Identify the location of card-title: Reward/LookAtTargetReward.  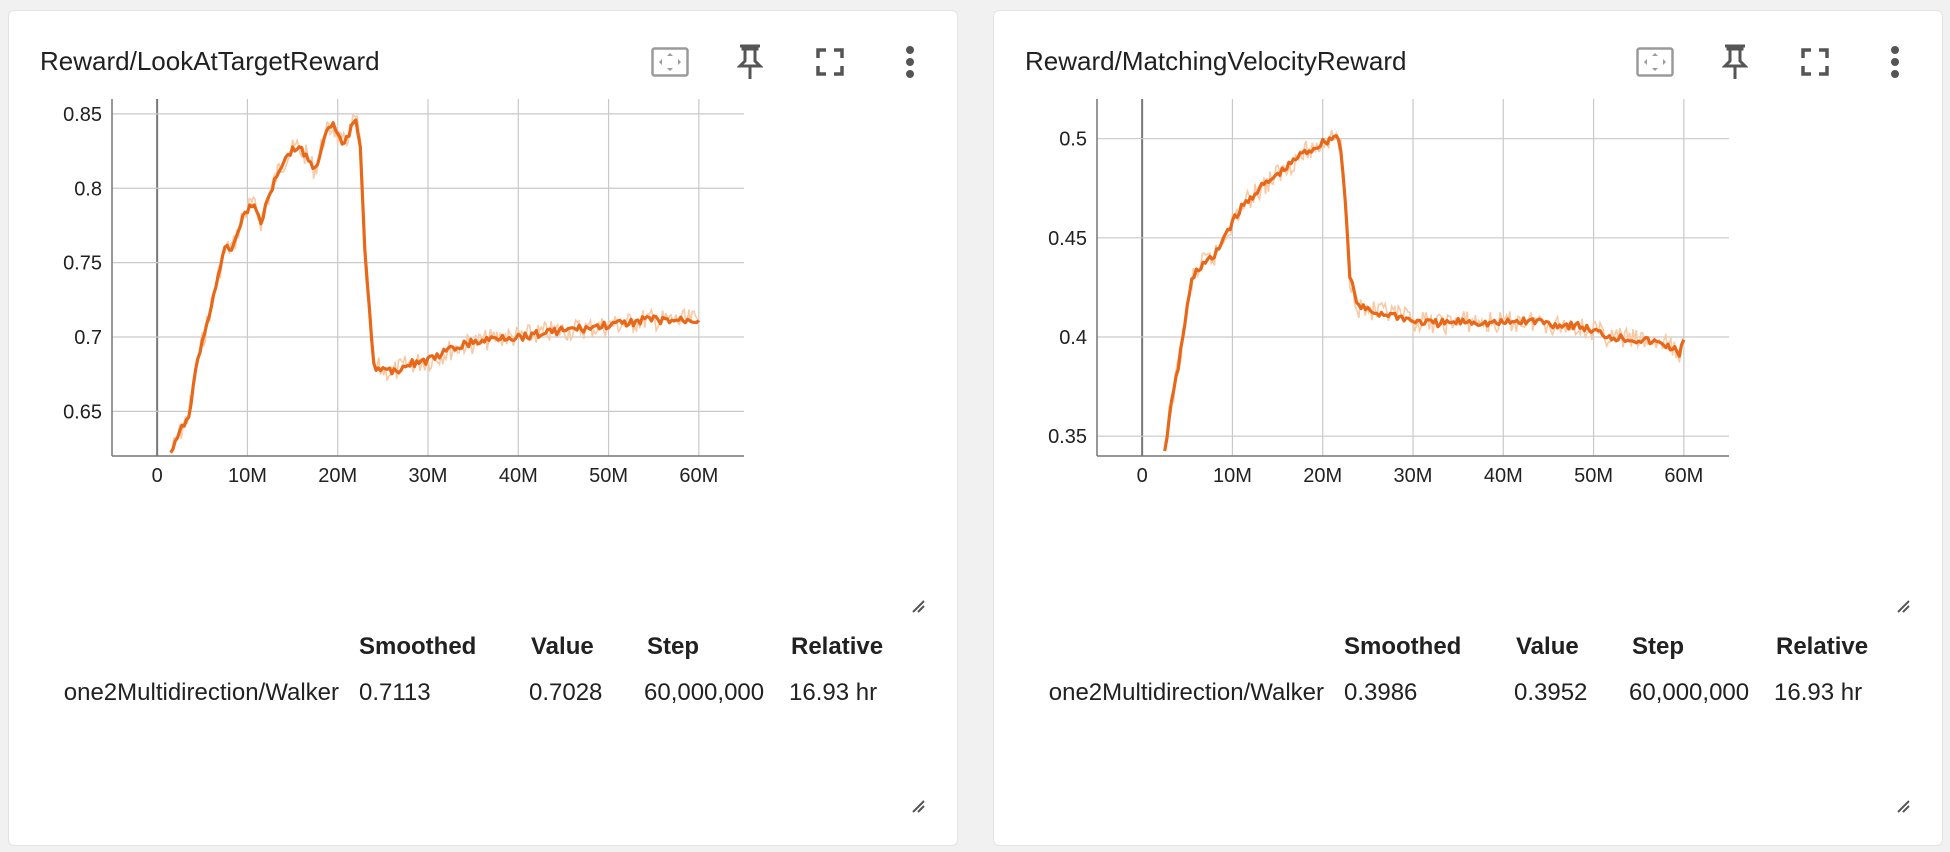
(210, 61).